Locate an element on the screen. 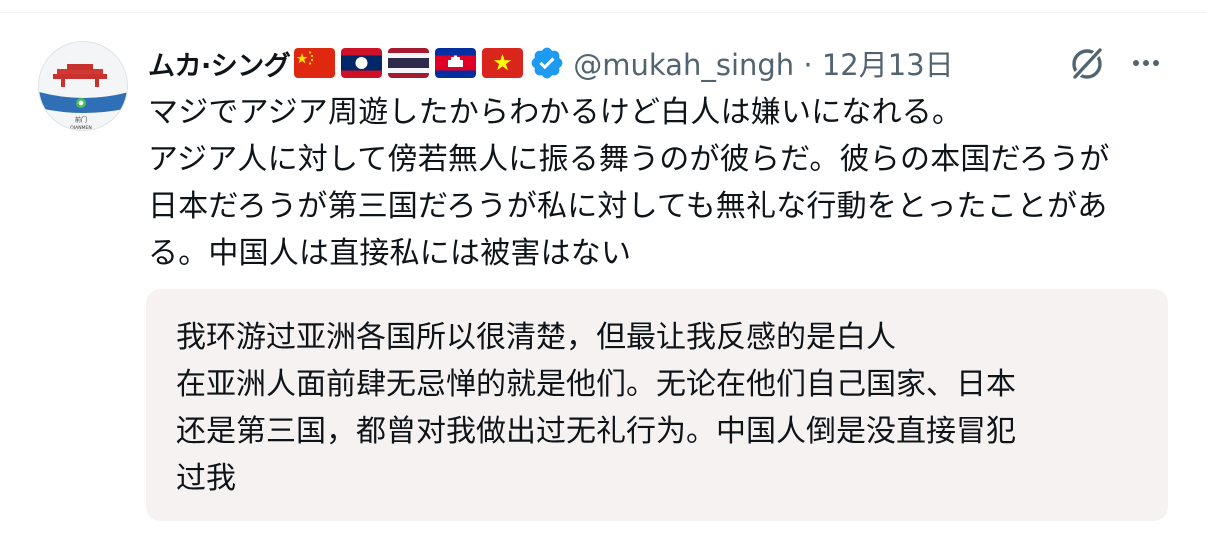  vietnam-flag-icon is located at coordinates (503, 63).